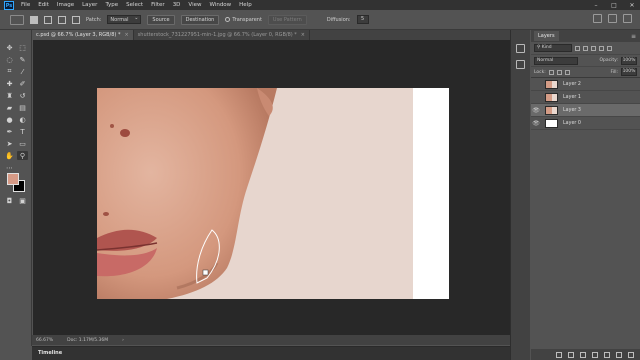  I want to click on transparent-checkbox: Transparent, so click(243, 19).